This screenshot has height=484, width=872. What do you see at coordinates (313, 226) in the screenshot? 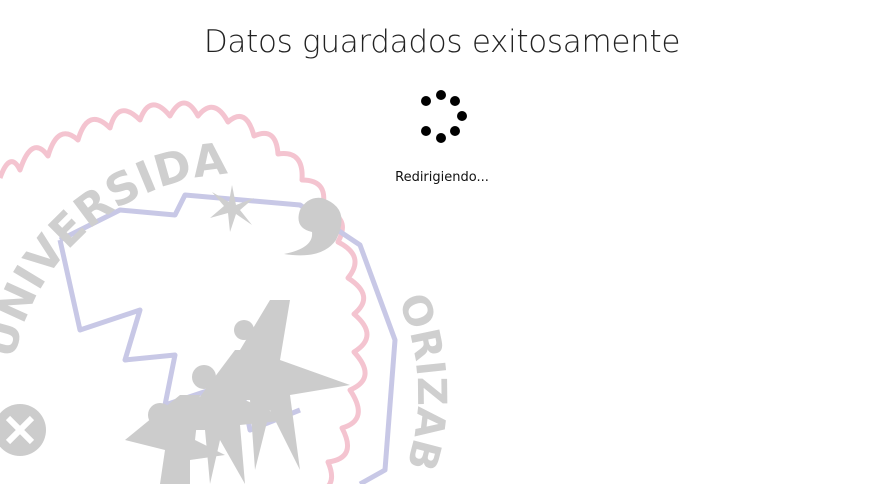
I see `seal-comma-mark` at bounding box center [313, 226].